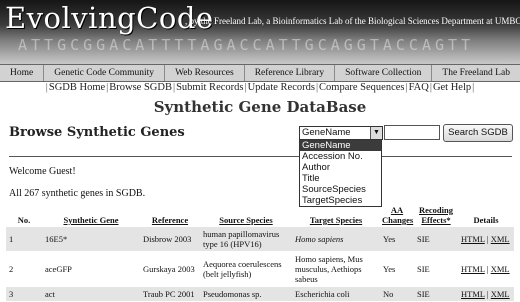 This screenshot has width=520, height=302. What do you see at coordinates (340, 167) in the screenshot?
I see `option-author: Author` at bounding box center [340, 167].